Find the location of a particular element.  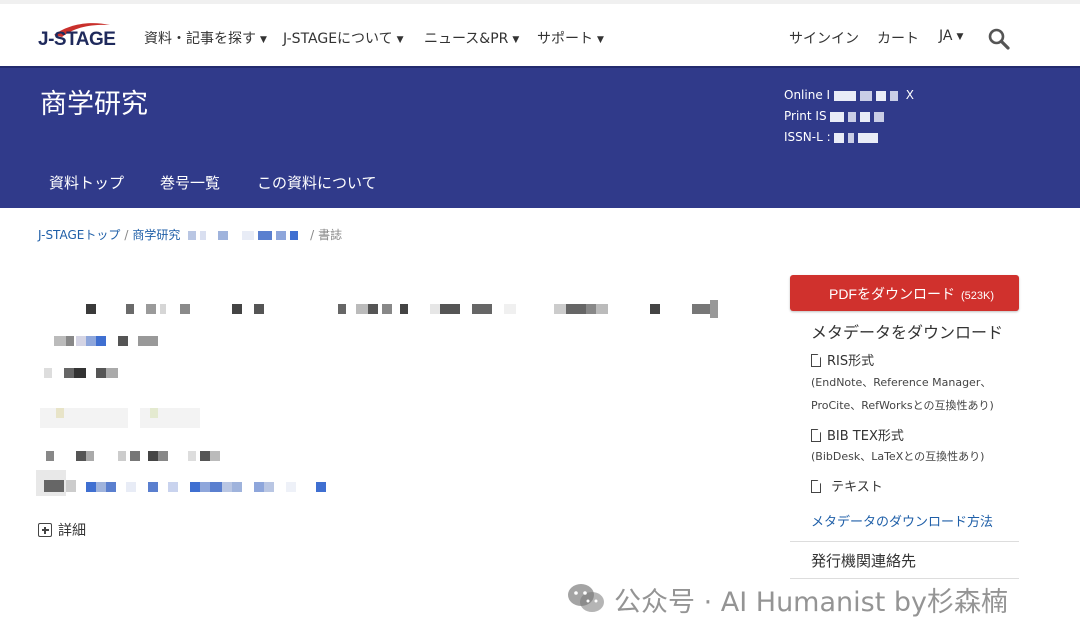

ris-compatibility-note: (EndNote、Reference Manager、 is located at coordinates (901, 382).